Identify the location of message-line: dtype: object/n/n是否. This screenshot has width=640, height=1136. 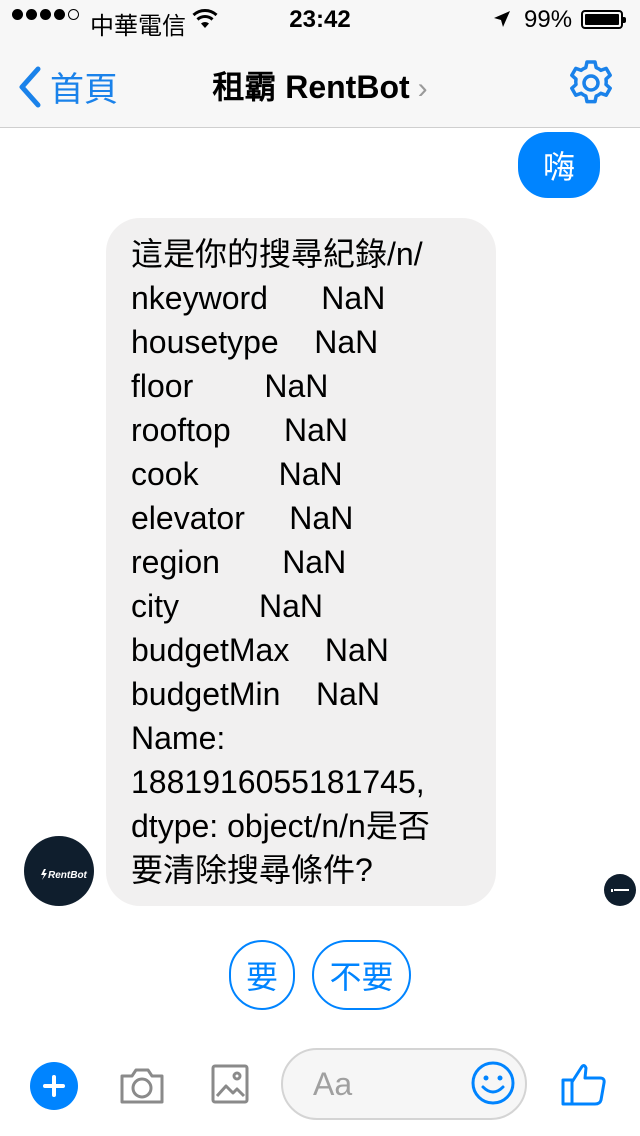
(280, 826).